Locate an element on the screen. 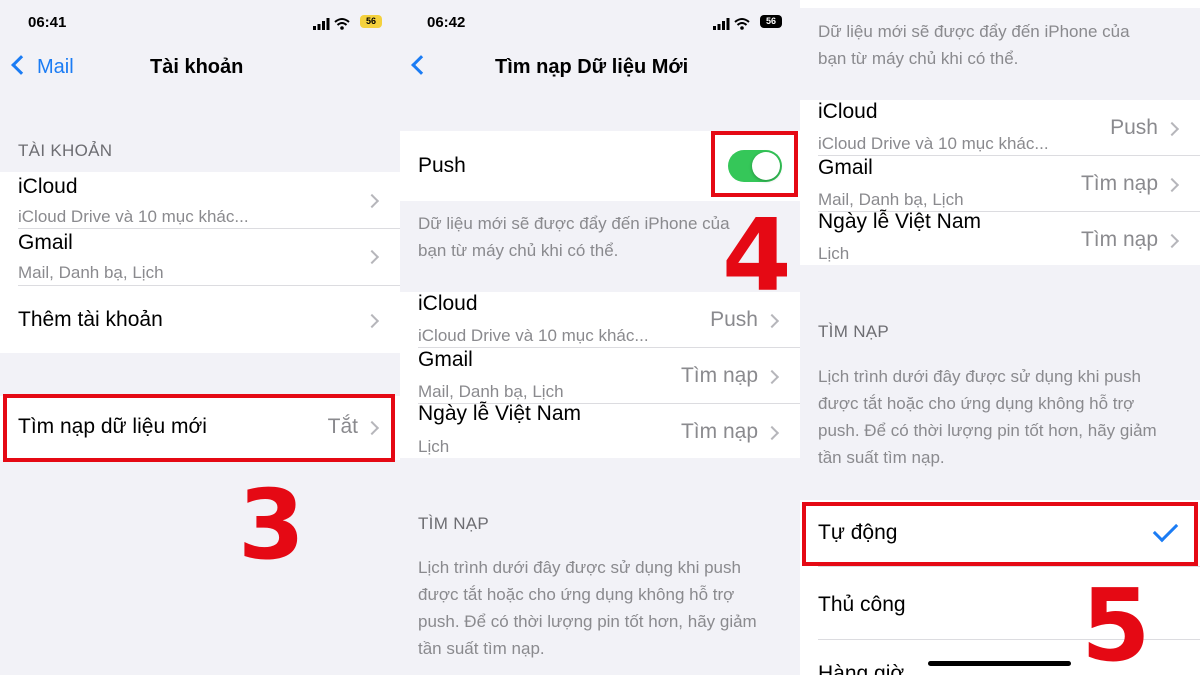 The image size is (1200, 675). step-number: 3 is located at coordinates (271, 525).